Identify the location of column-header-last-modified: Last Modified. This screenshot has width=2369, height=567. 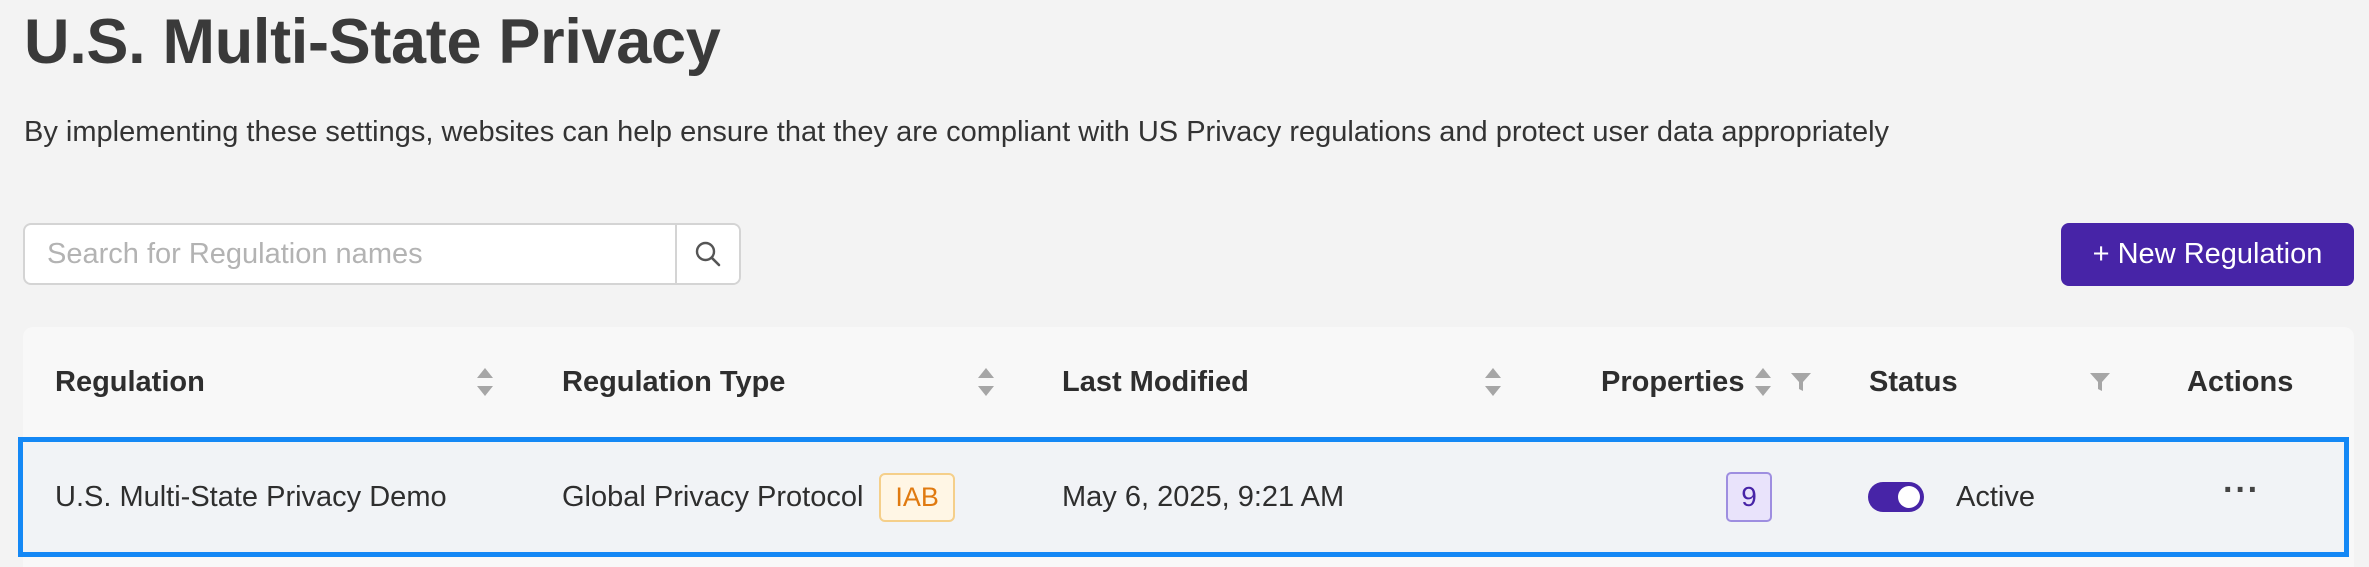
(1155, 382).